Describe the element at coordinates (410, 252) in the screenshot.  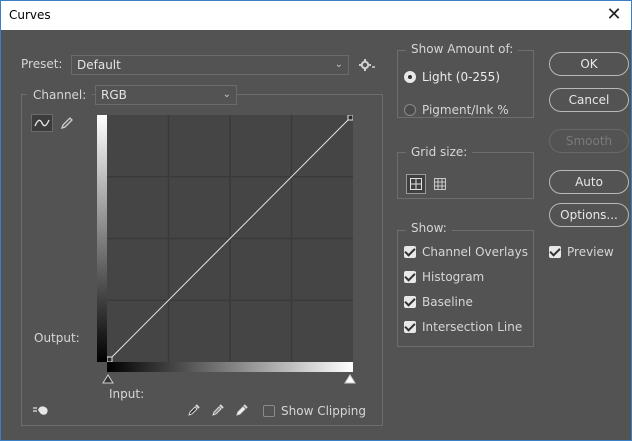
I see `channel-overlays-checkbox` at that location.